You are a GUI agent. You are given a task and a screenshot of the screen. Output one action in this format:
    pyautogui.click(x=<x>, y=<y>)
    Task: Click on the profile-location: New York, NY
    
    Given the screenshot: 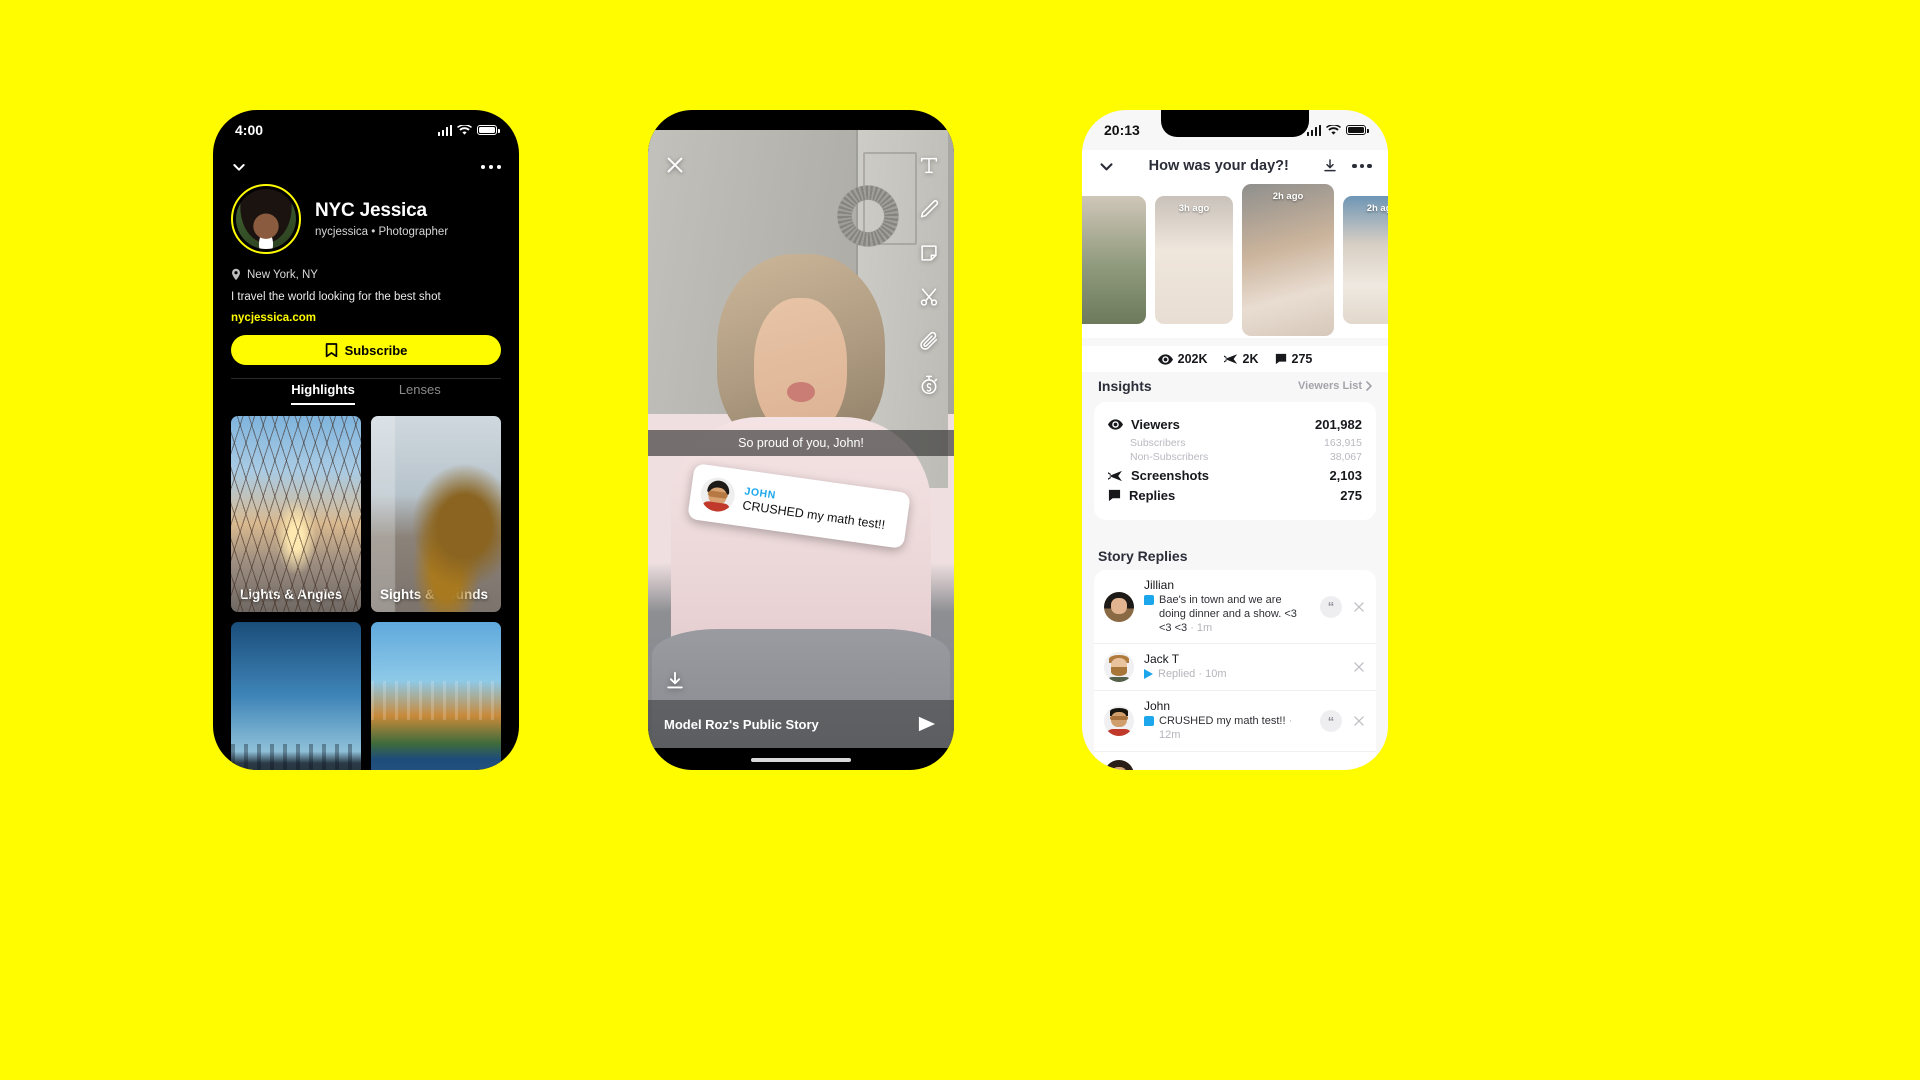 What is the action you would take?
    pyautogui.click(x=366, y=274)
    